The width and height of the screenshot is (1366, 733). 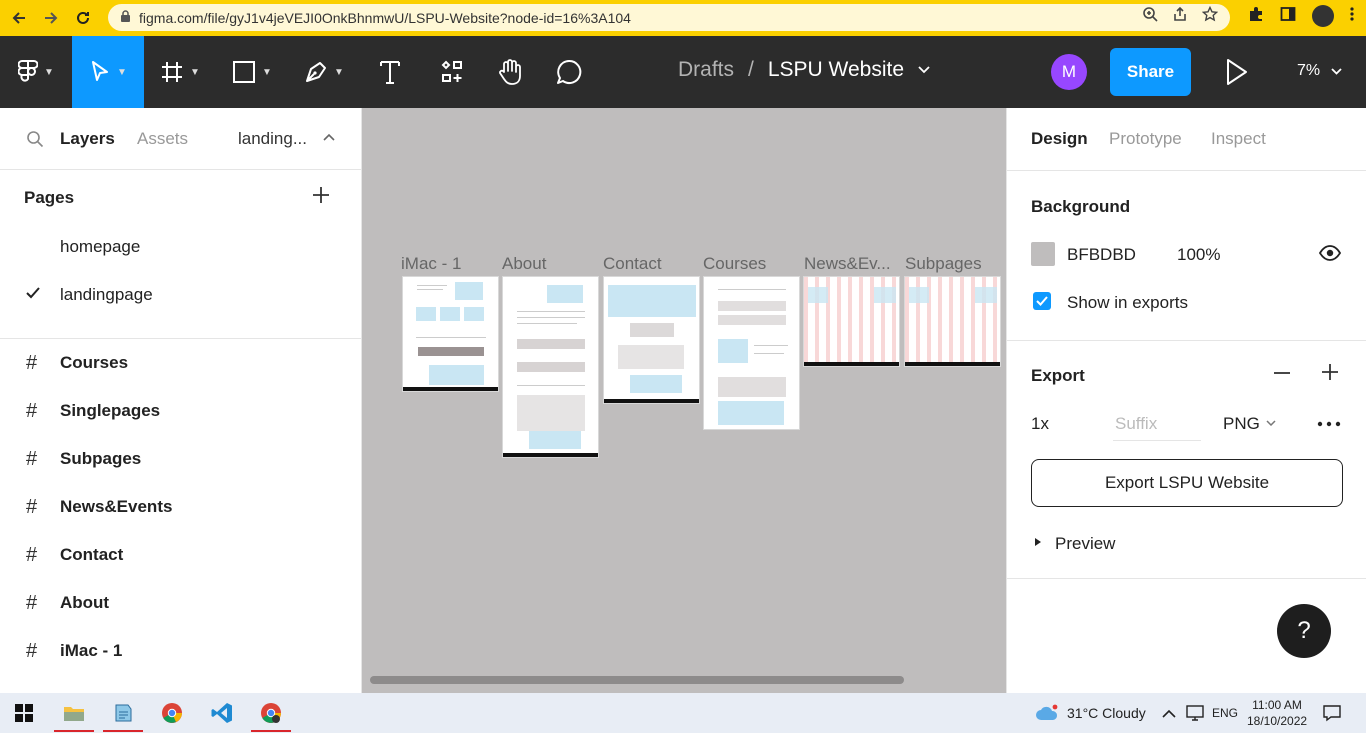 I want to click on layer-row-imac-1: # iMac - 1, so click(x=181, y=651).